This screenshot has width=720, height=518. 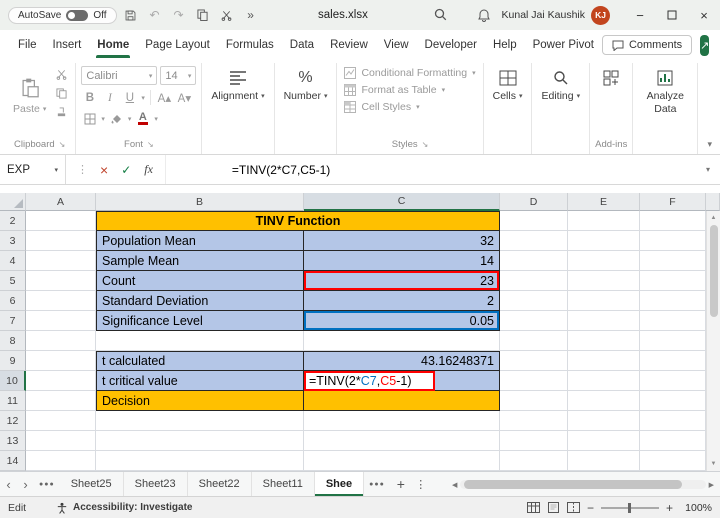 What do you see at coordinates (409, 72) in the screenshot?
I see `conditional-formatting-button: Conditional Formatting ▾` at bounding box center [409, 72].